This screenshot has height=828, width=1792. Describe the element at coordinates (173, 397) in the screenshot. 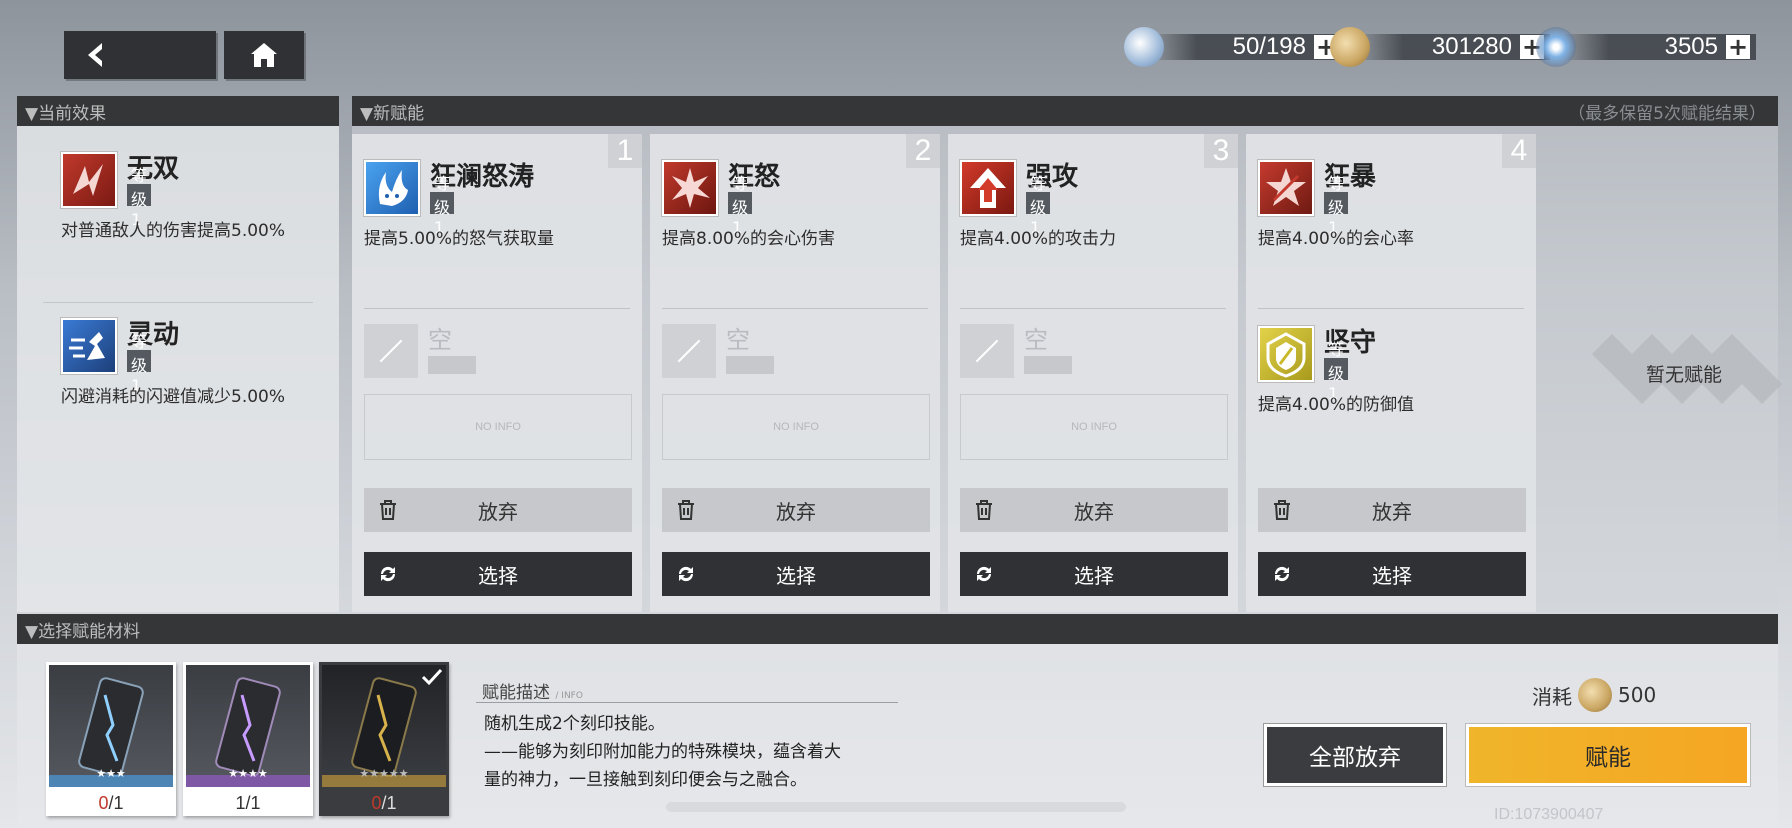

I see `effect-desc: 闪避消耗的闪避值减少5.00%` at that location.